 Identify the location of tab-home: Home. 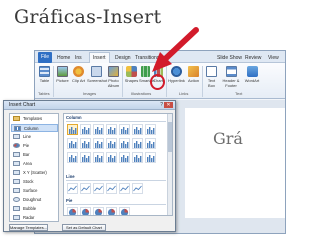
(63, 58).